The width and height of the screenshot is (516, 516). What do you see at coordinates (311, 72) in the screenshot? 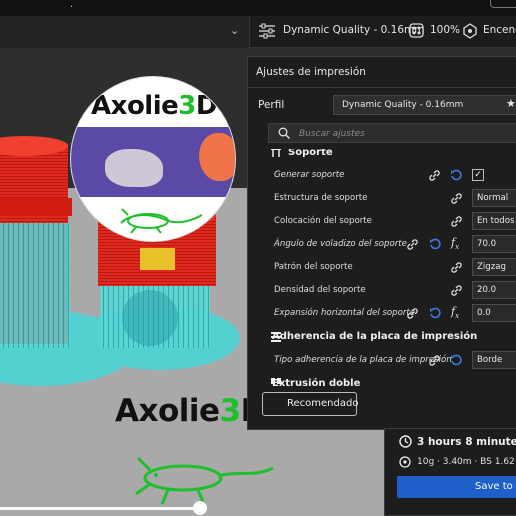
I see `panel-title: Ajustes de impresión` at bounding box center [311, 72].